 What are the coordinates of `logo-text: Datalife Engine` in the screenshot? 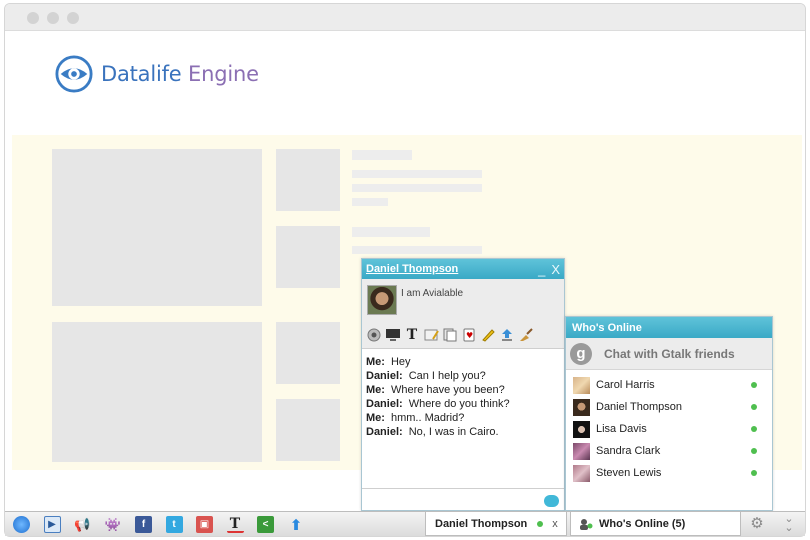 It's located at (180, 74).